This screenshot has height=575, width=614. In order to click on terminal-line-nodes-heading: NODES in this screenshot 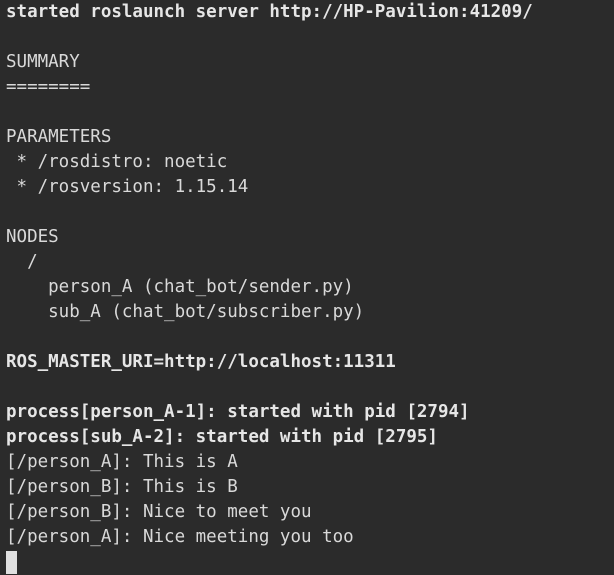, I will do `click(32, 237)`.